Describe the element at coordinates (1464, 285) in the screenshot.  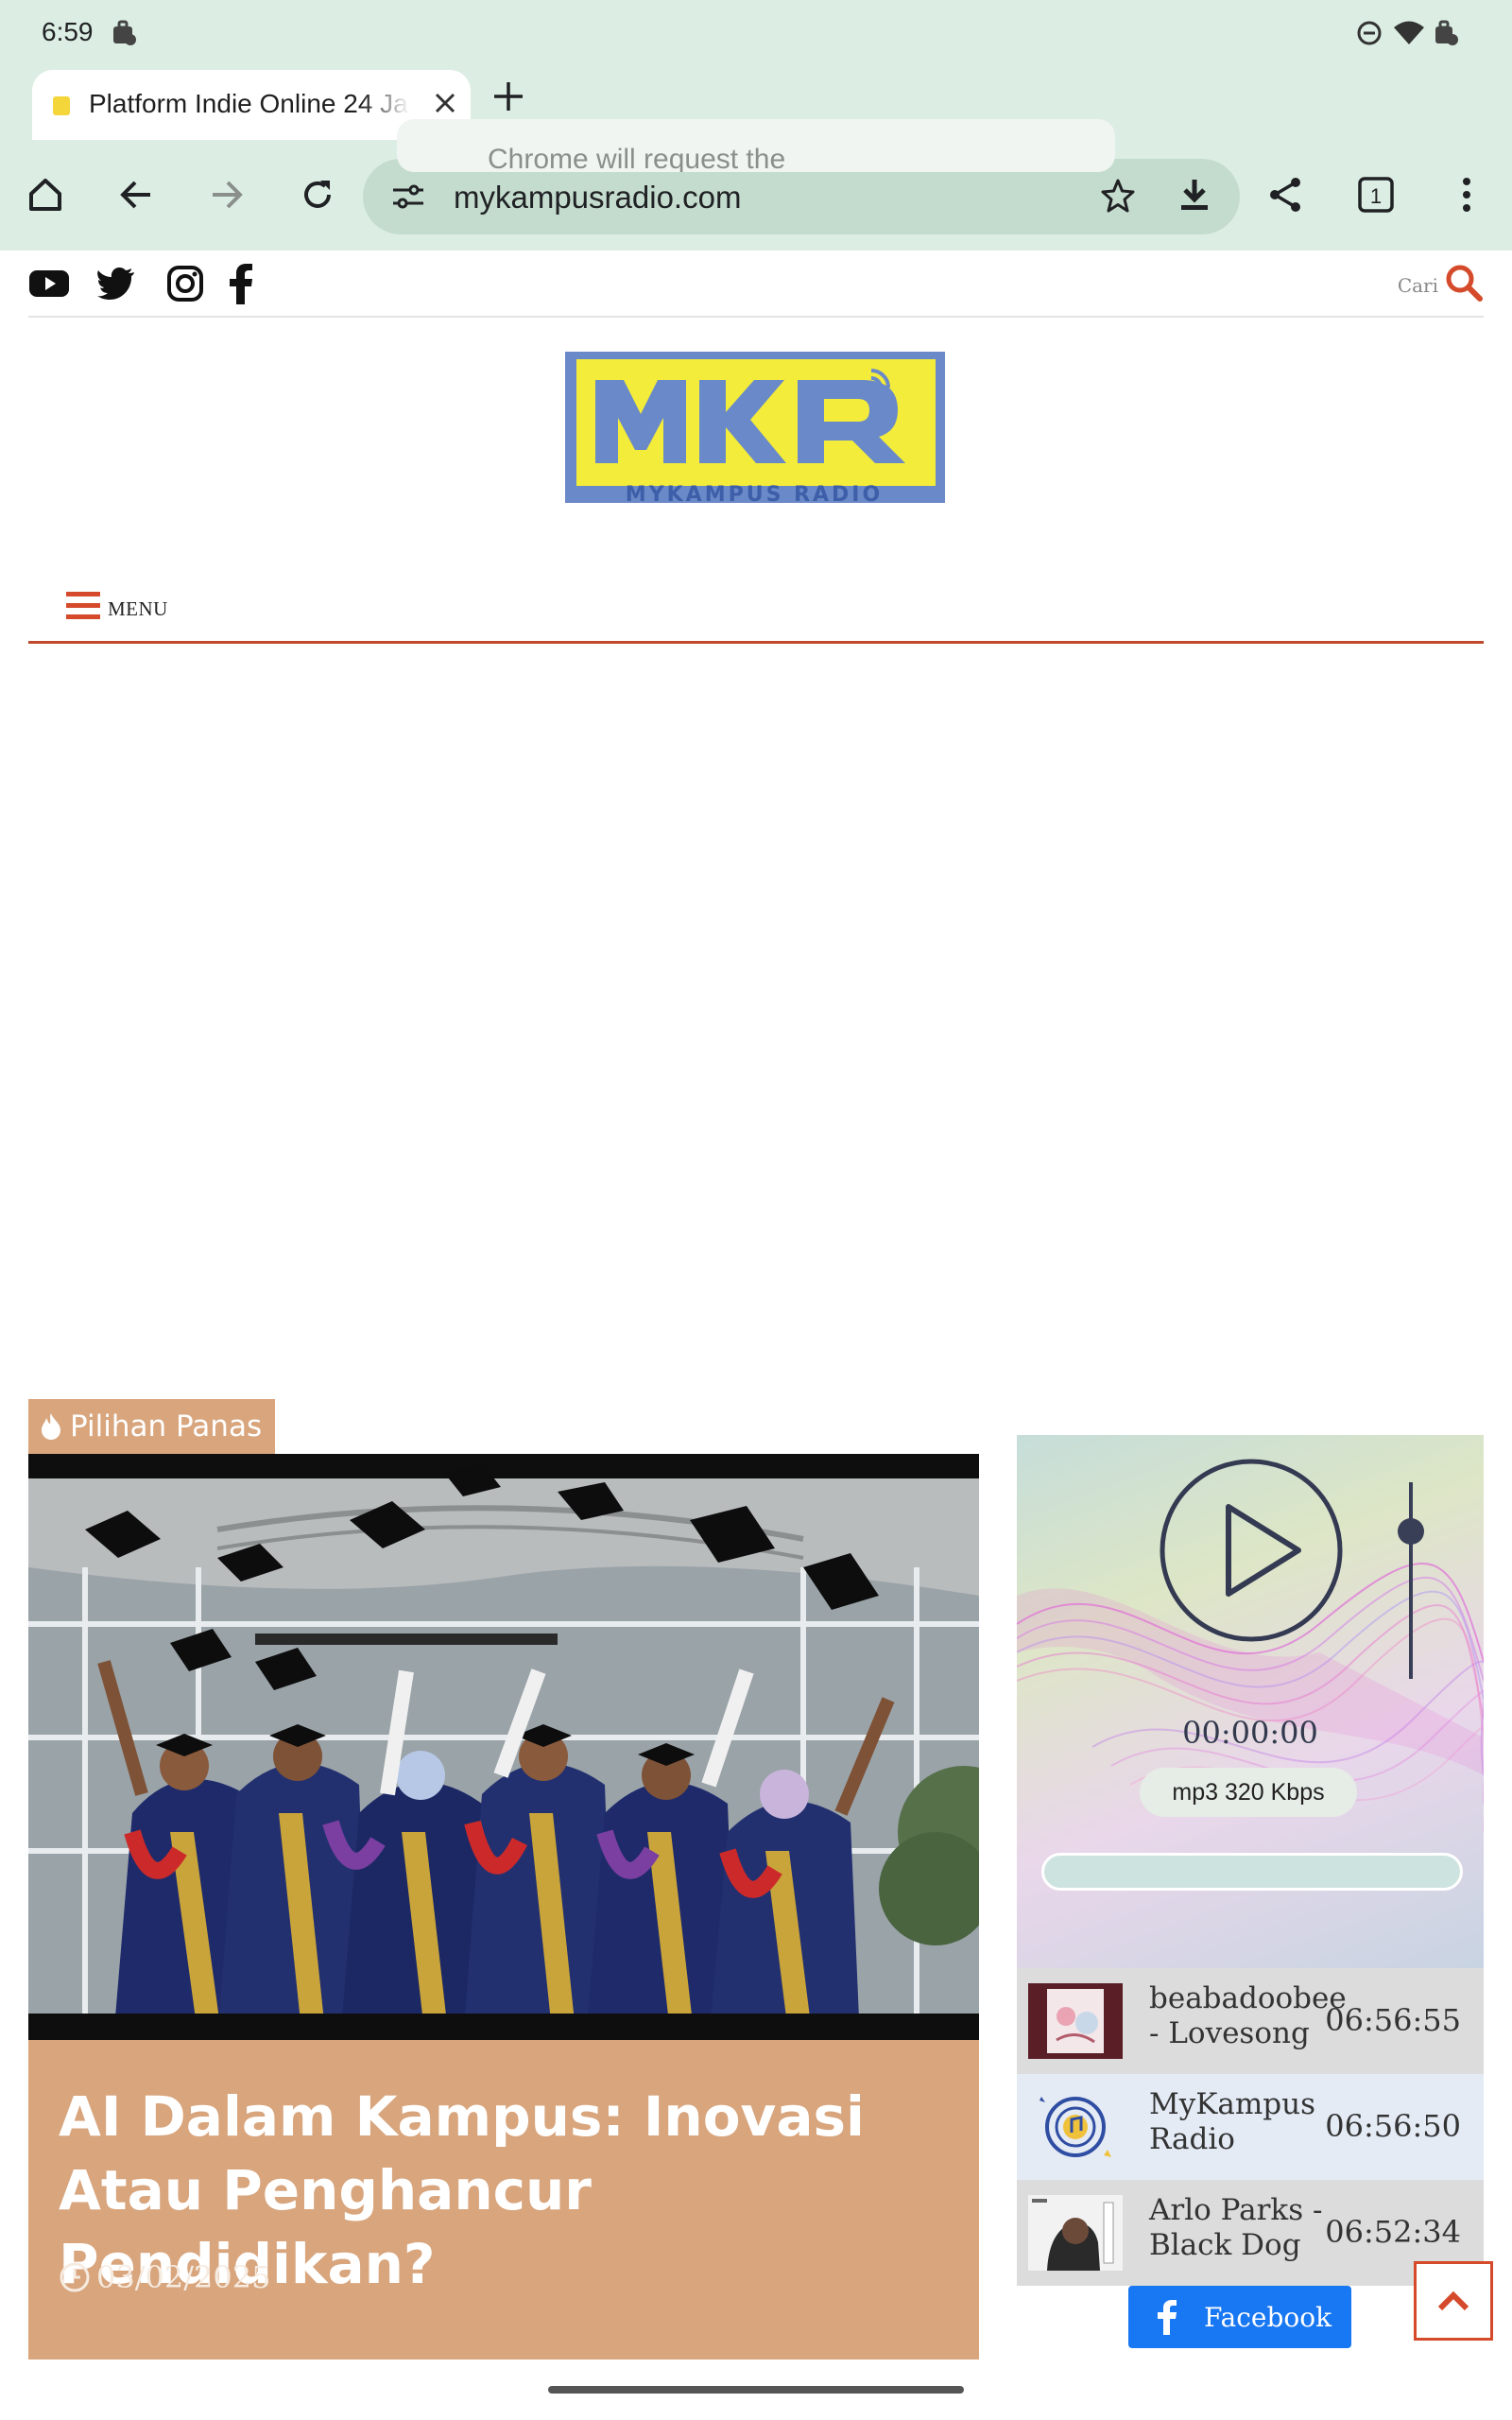
I see `search-icon` at that location.